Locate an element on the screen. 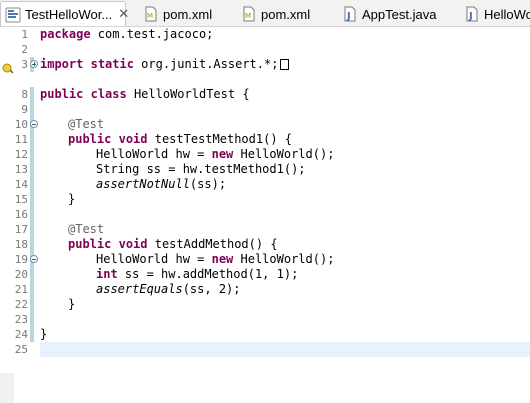 The width and height of the screenshot is (530, 403). line-number: 20 is located at coordinates (21, 274).